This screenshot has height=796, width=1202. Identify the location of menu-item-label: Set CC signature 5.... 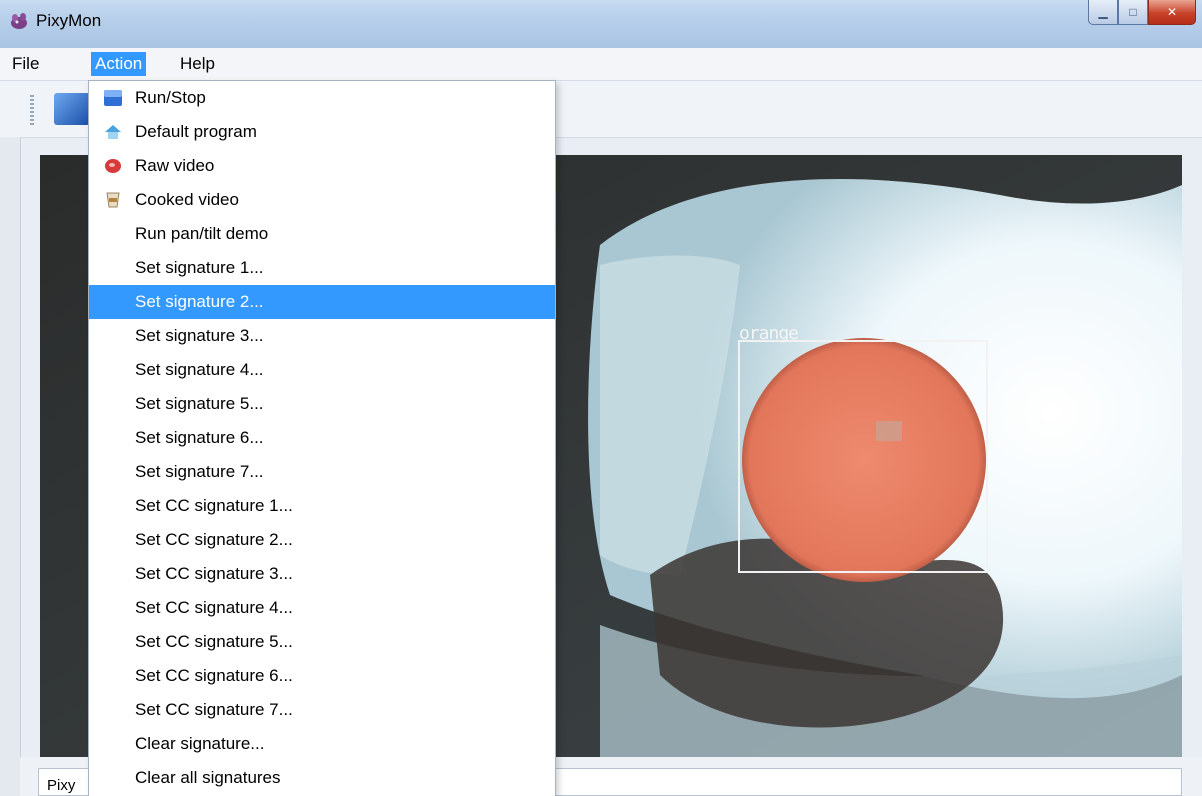
(214, 641).